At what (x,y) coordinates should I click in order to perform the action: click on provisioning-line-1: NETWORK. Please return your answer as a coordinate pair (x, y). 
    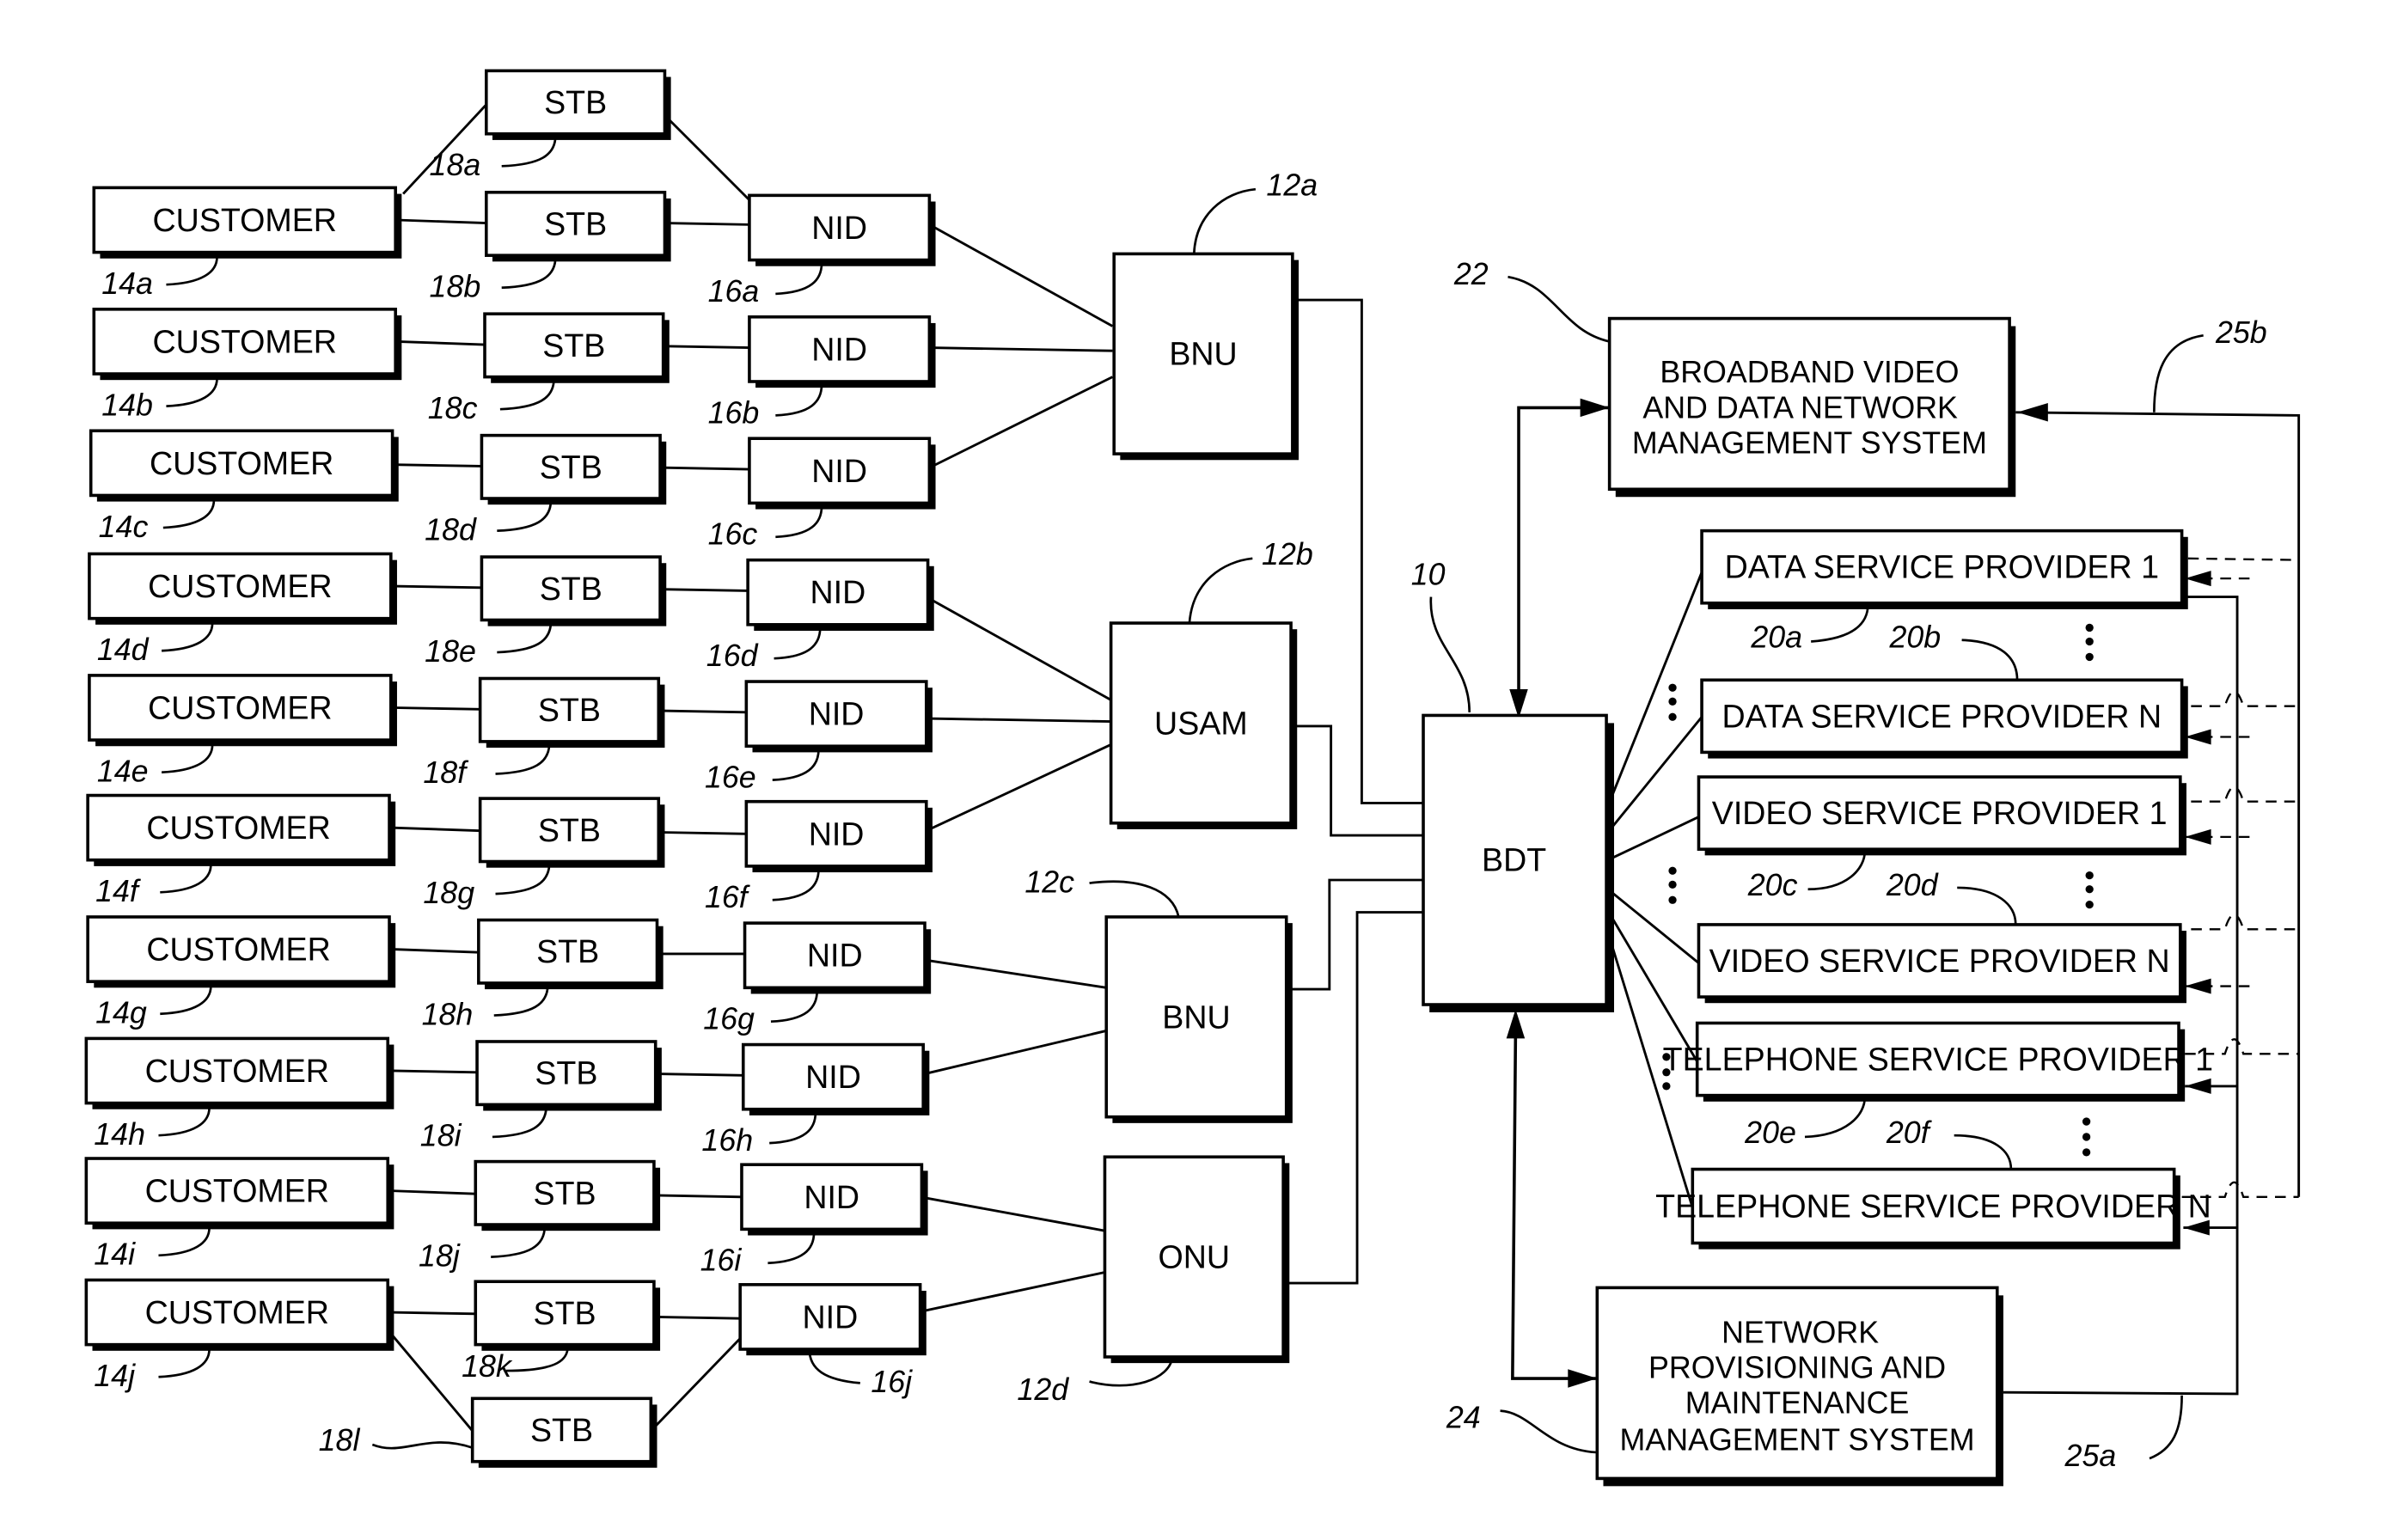
    Looking at the image, I should click on (1800, 1332).